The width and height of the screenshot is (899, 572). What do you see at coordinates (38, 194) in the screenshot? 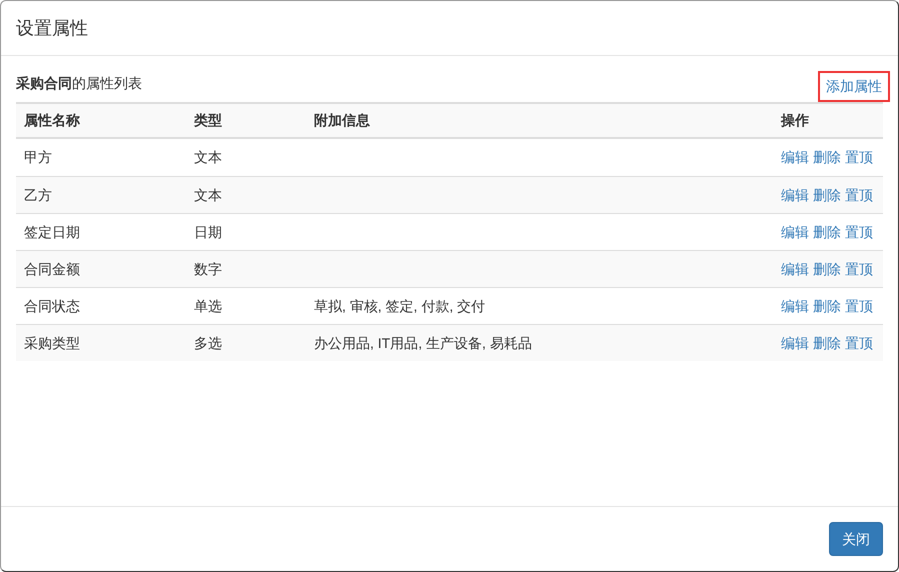
I see `table-cell: 乙方` at bounding box center [38, 194].